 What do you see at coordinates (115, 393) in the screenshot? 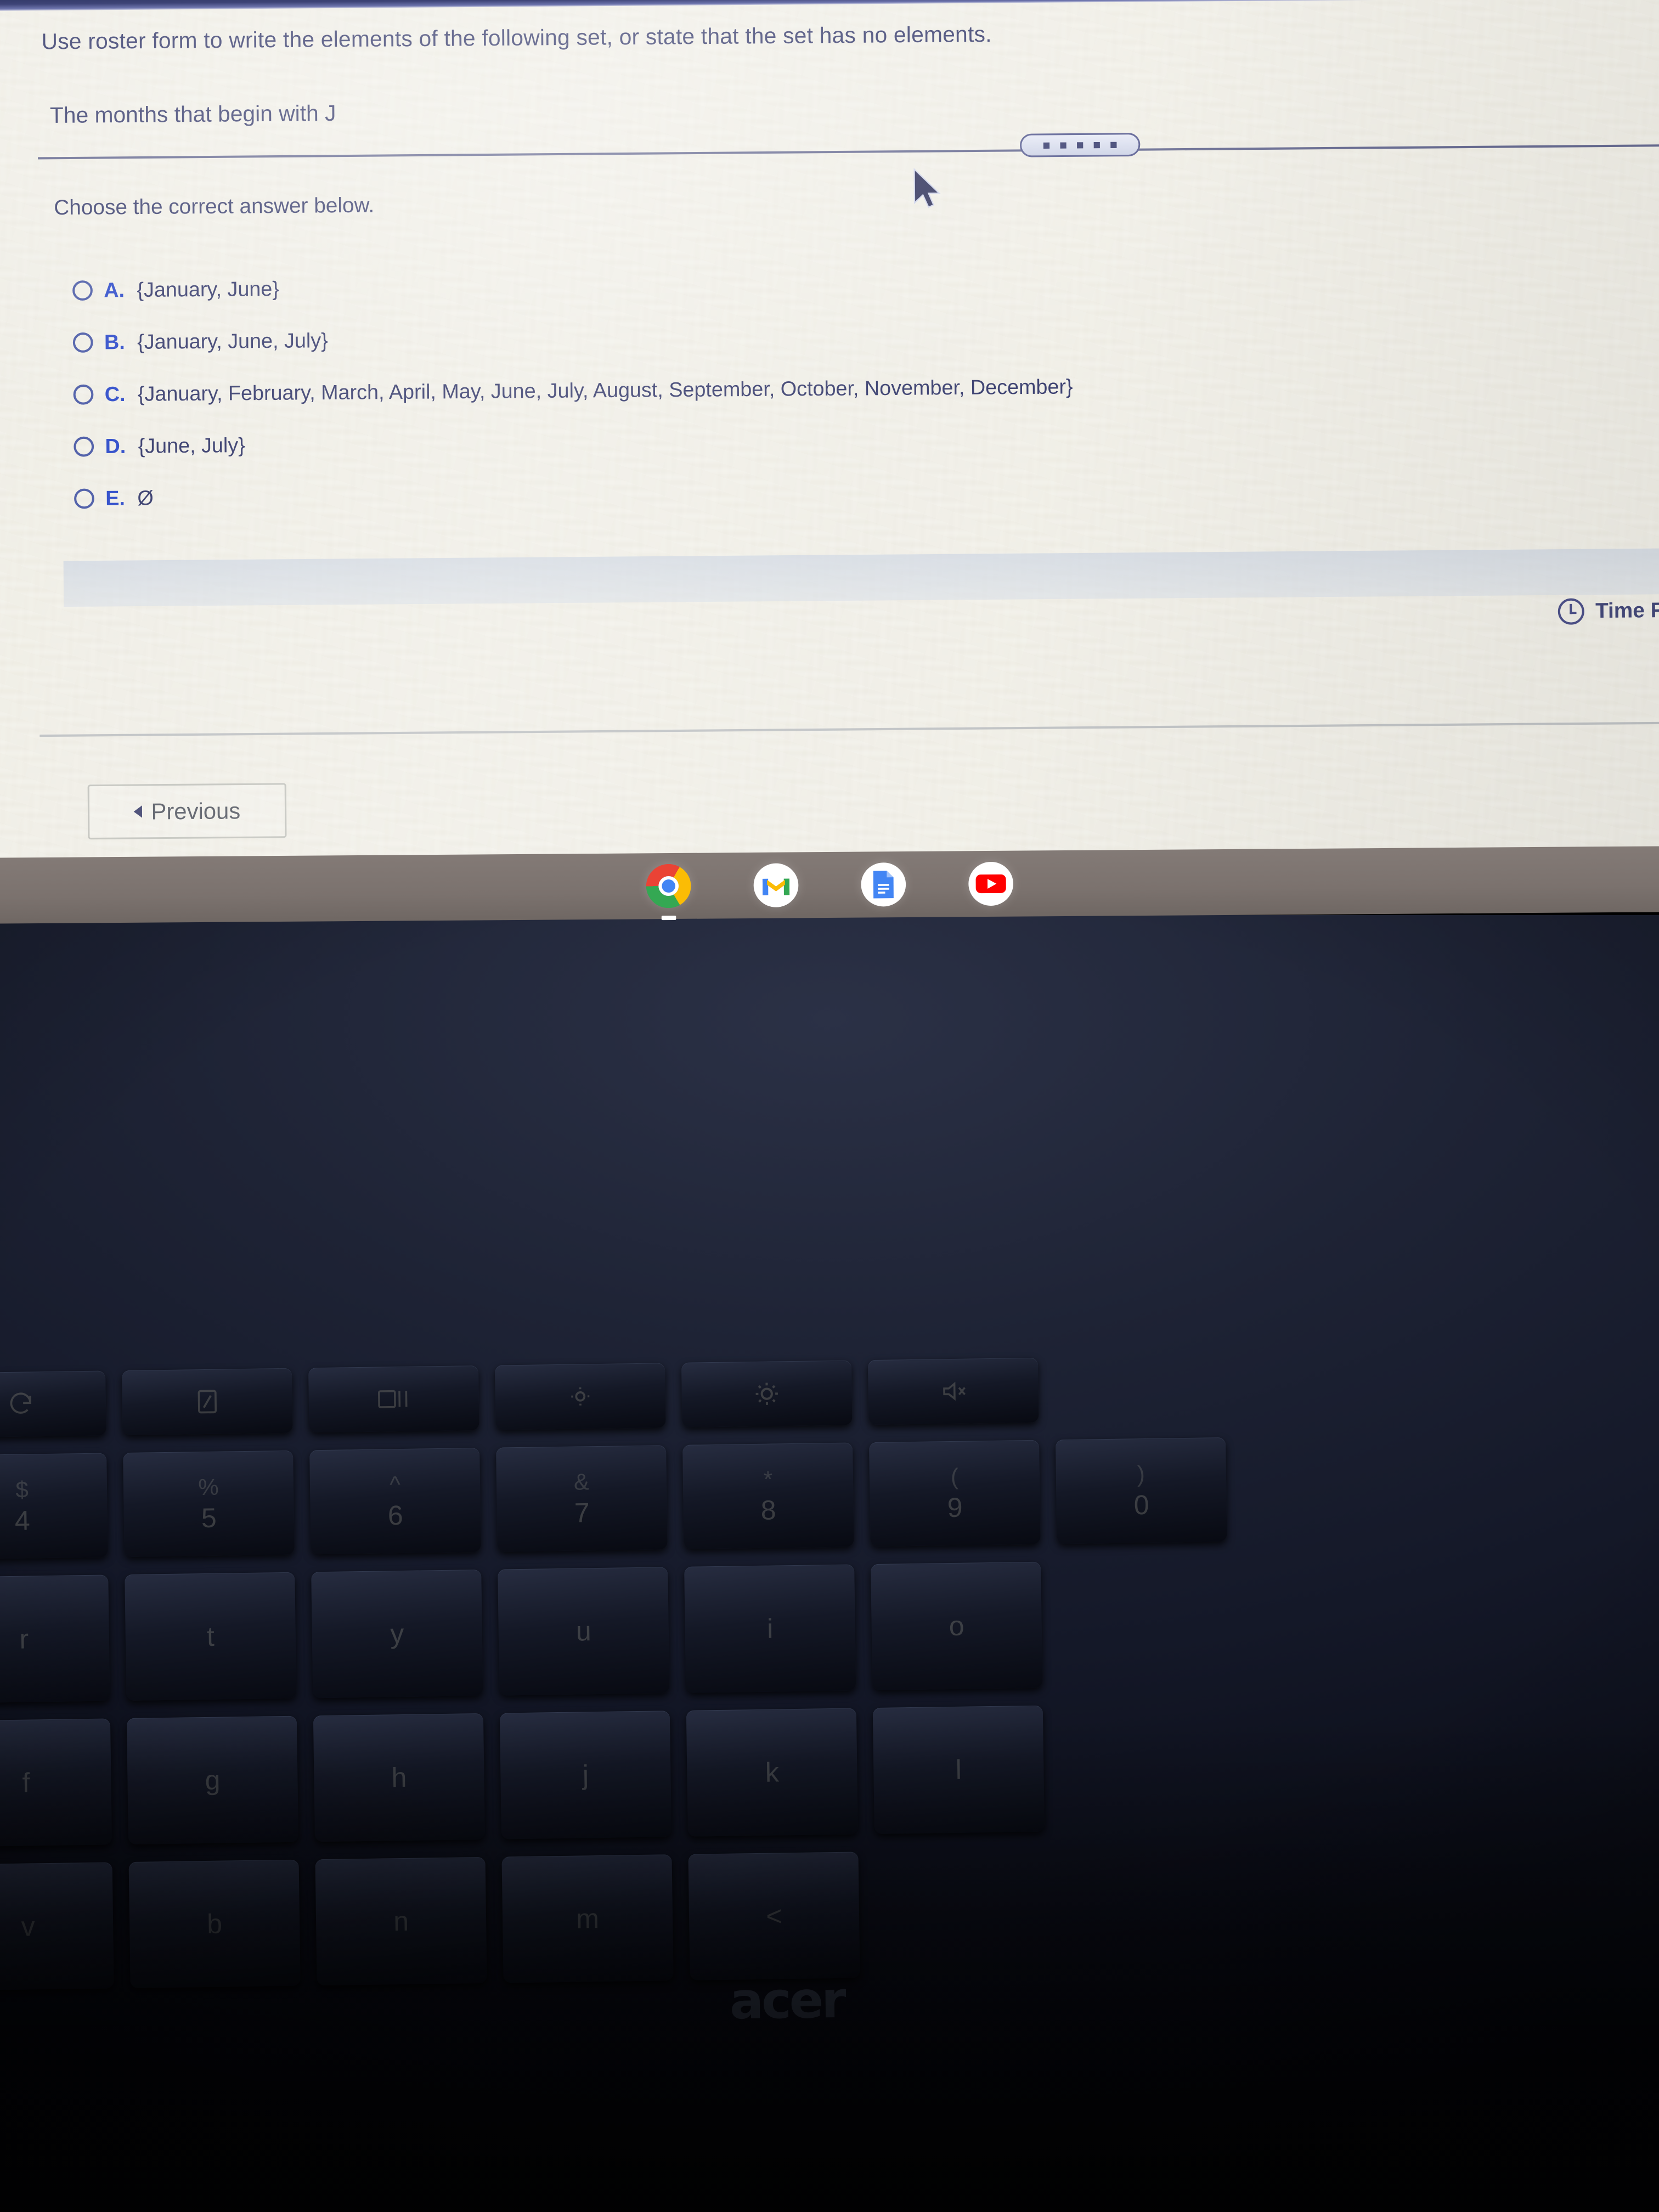
I see `option-letter-c: C.` at bounding box center [115, 393].